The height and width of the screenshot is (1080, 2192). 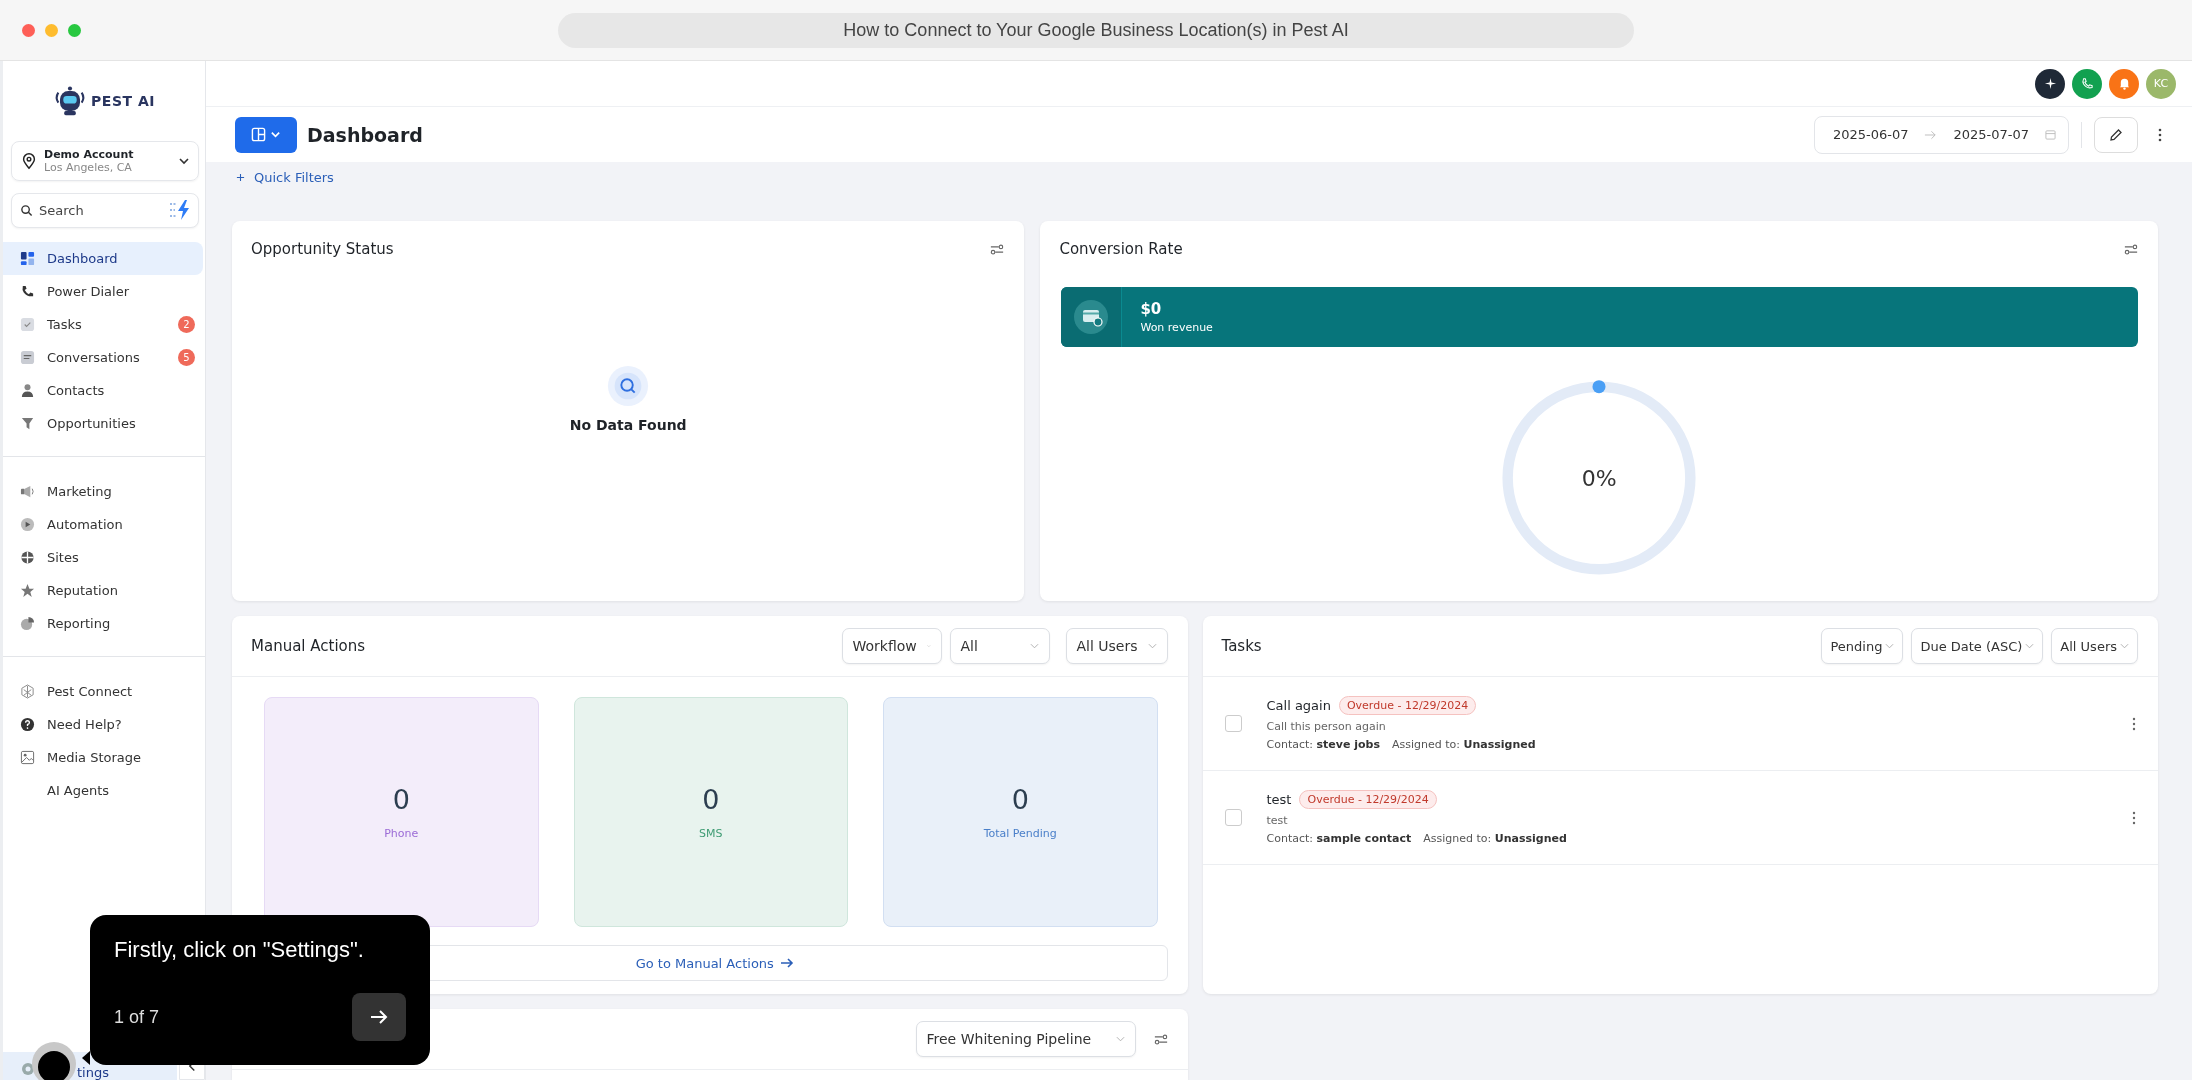 What do you see at coordinates (27, 623) in the screenshot?
I see `pie-icon` at bounding box center [27, 623].